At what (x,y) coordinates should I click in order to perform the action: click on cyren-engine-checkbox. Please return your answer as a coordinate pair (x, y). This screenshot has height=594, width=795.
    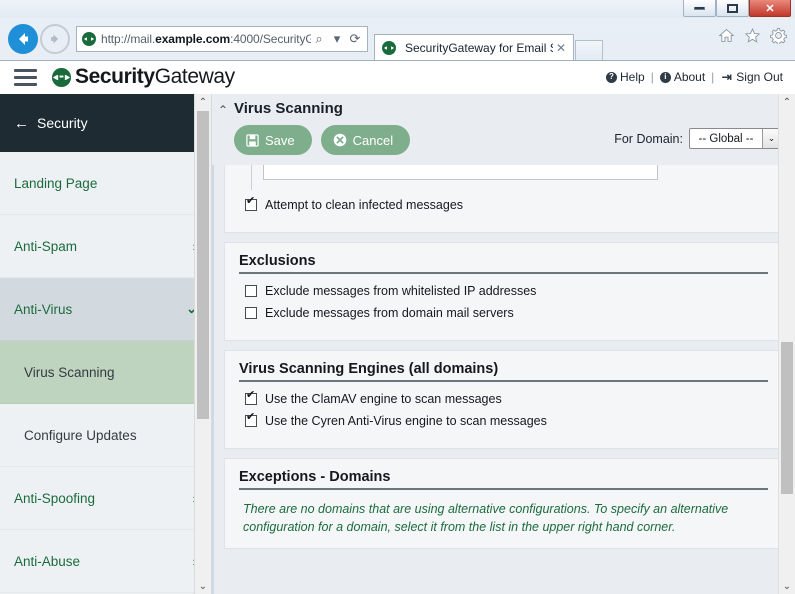
    Looking at the image, I should click on (251, 419).